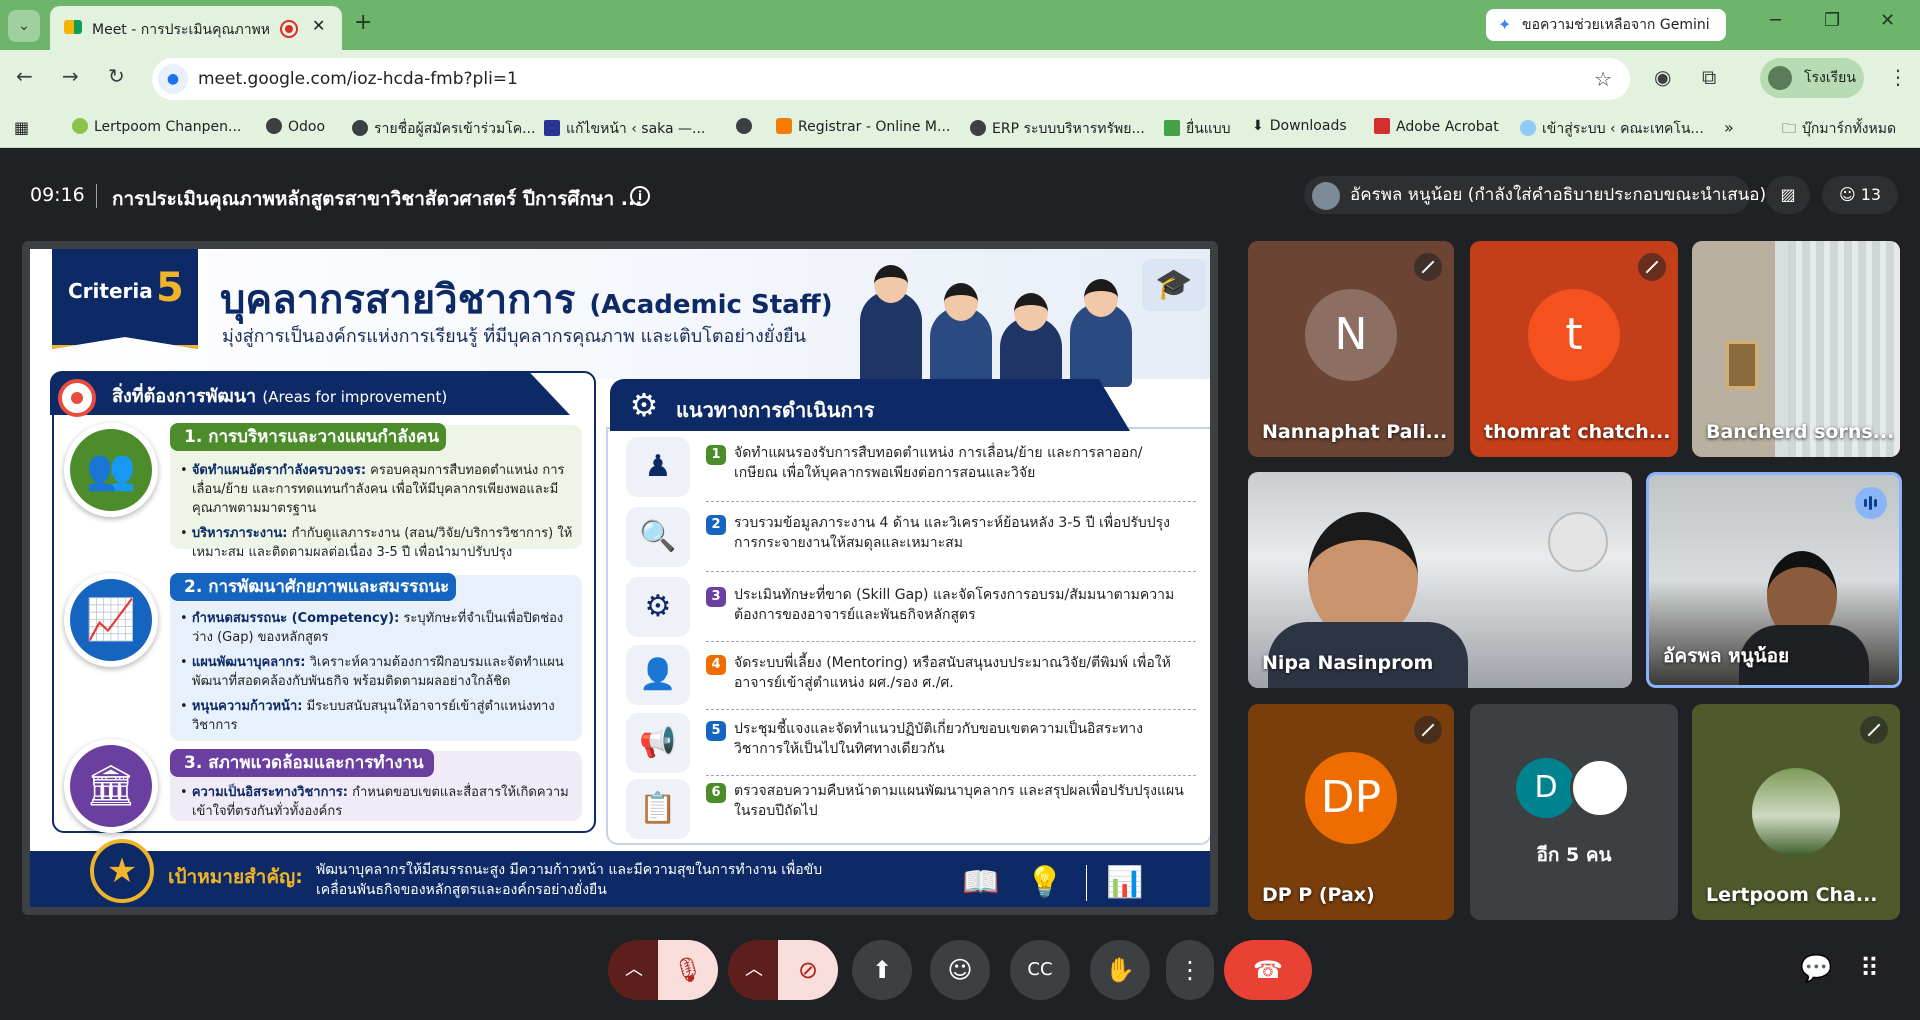 This screenshot has width=1920, height=1020. I want to click on close-window-icon: ✕, so click(1887, 20).